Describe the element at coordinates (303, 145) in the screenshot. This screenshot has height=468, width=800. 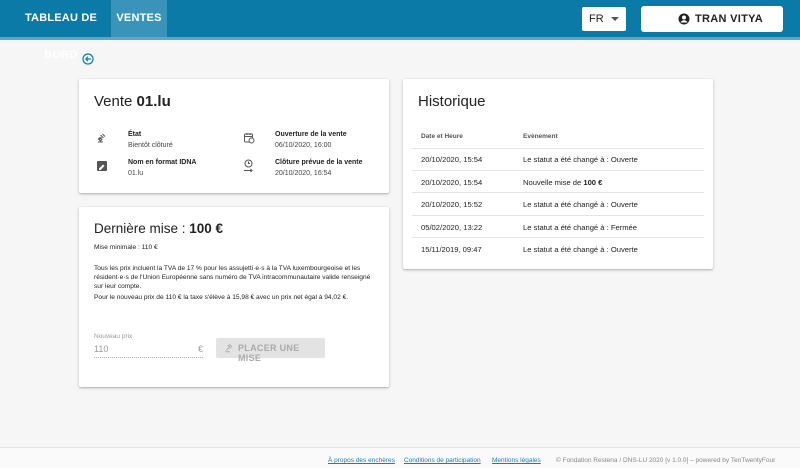
I see `opening-value: 06/10/2020, 16:00` at that location.